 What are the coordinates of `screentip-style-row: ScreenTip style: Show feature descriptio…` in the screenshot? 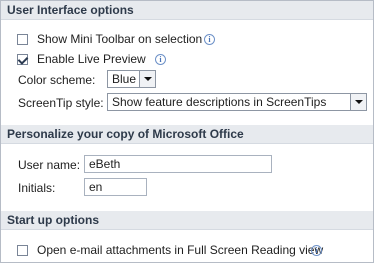 It's located at (187, 104).